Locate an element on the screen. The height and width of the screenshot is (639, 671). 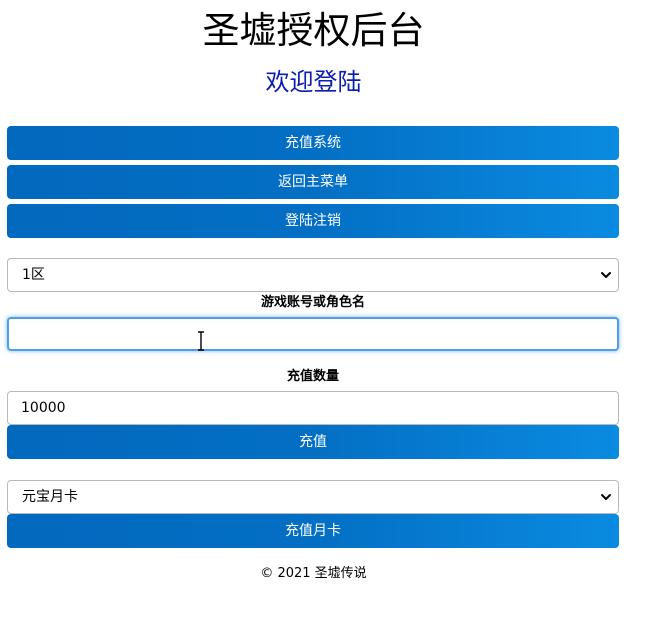
copyright-footer: © 2021 圣墟传说 is located at coordinates (313, 573).